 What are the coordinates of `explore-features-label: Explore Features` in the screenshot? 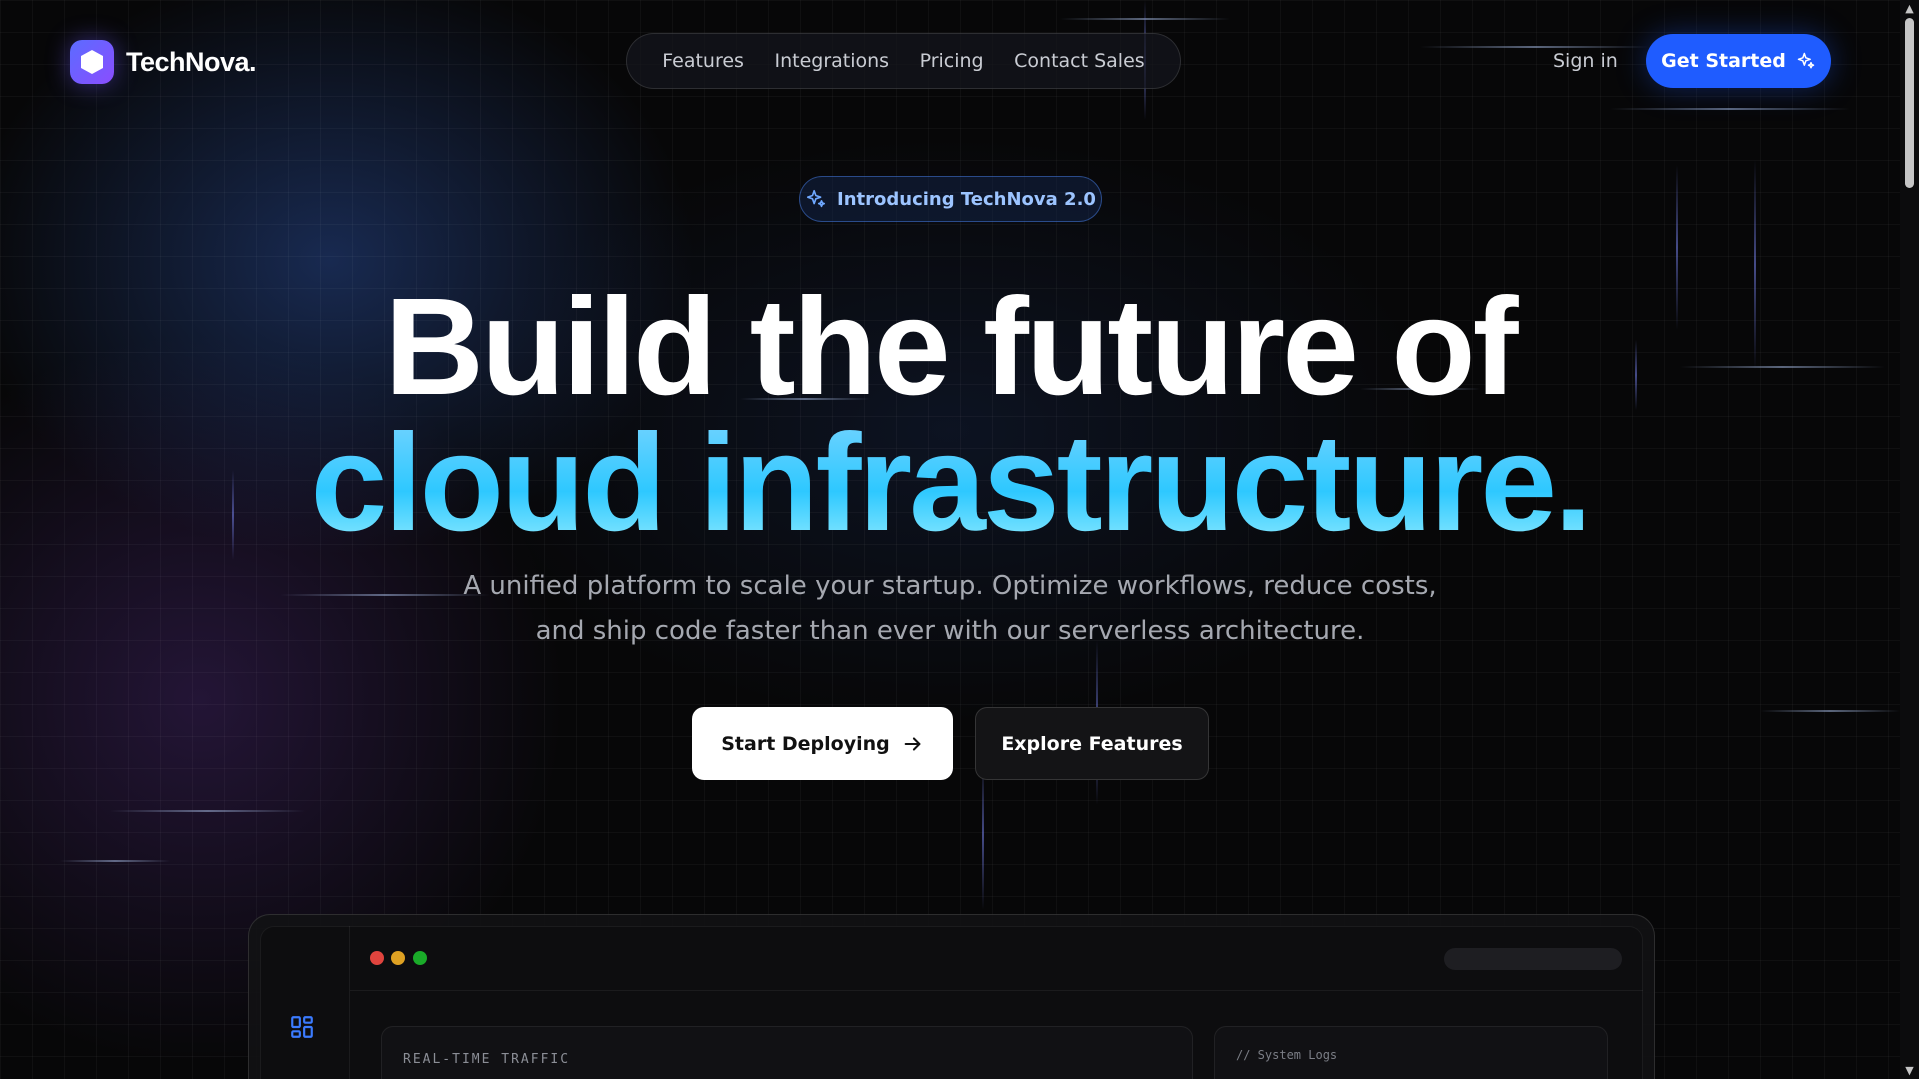 It's located at (1092, 743).